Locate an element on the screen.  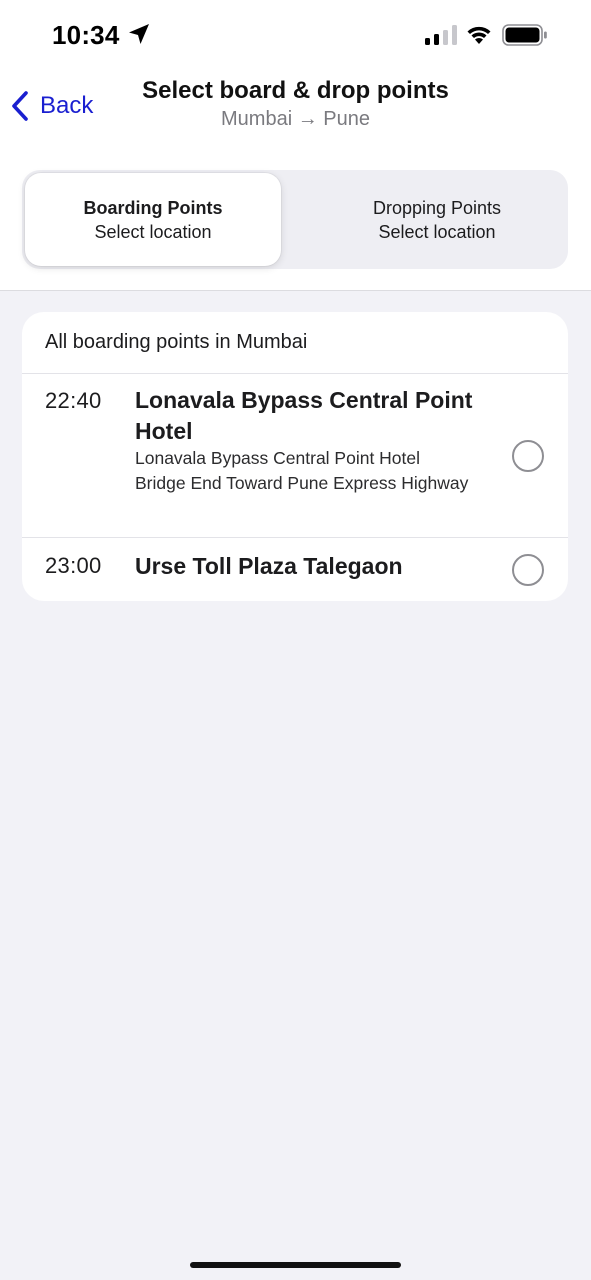
wifi-icon is located at coordinates (479, 35).